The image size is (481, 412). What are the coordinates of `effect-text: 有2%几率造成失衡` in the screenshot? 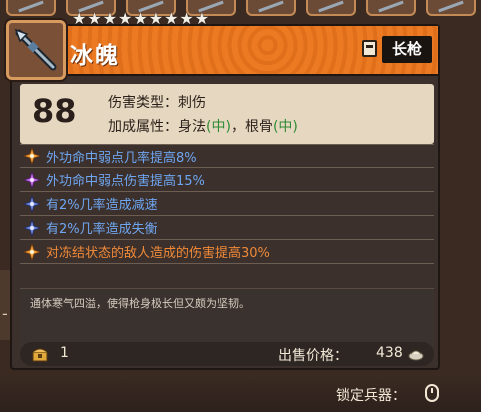 It's located at (102, 229).